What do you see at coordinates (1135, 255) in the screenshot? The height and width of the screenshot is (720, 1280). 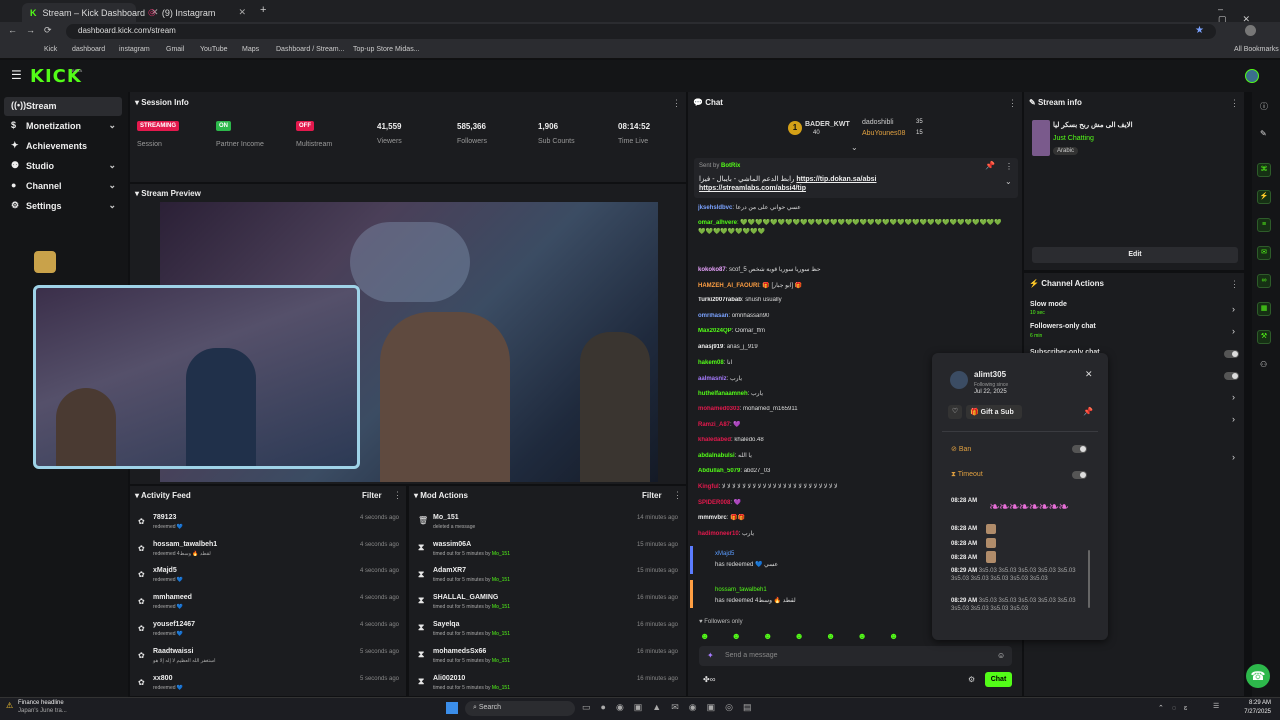 I see `edit-stream-info-button: Edit` at bounding box center [1135, 255].